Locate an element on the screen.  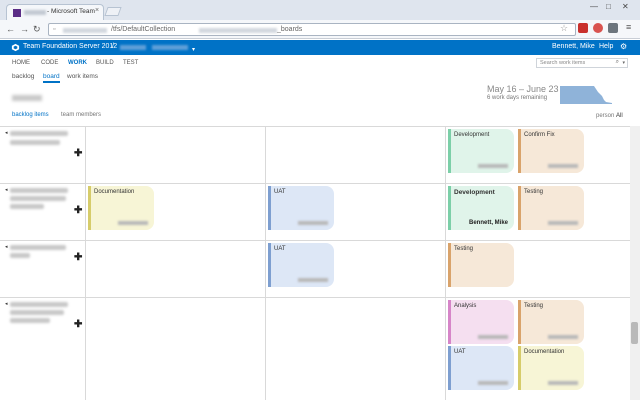
card-title: Development is located at coordinates (472, 135).